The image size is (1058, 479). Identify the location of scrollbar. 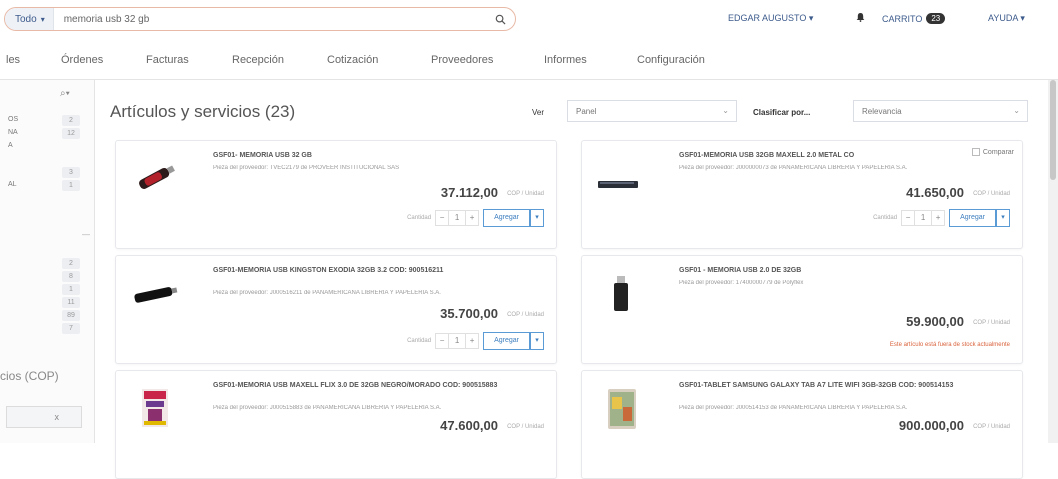
(1053, 261).